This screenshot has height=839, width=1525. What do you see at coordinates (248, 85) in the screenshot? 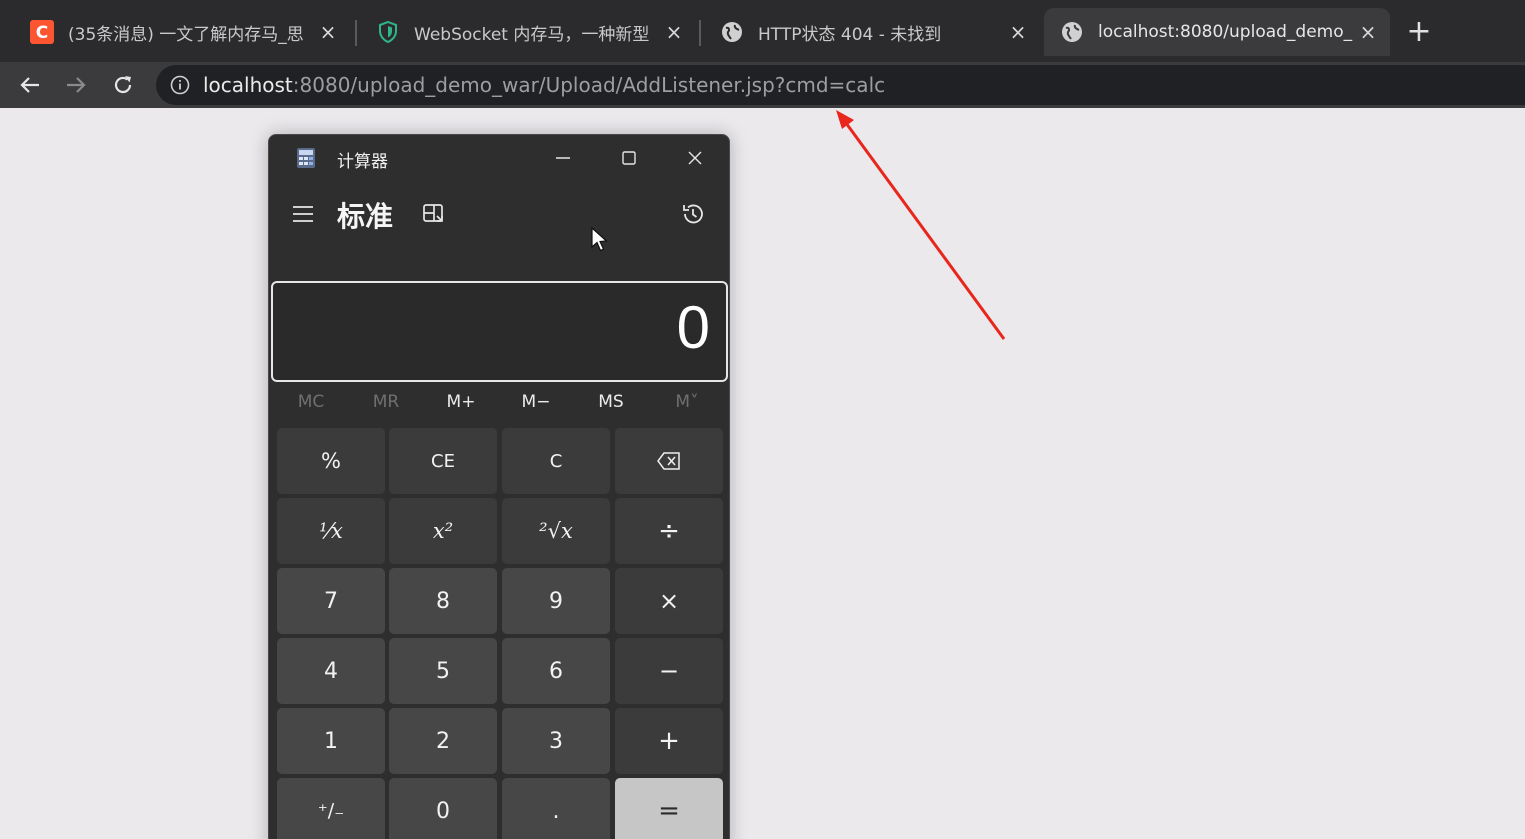
I see `url-host: localhost` at bounding box center [248, 85].